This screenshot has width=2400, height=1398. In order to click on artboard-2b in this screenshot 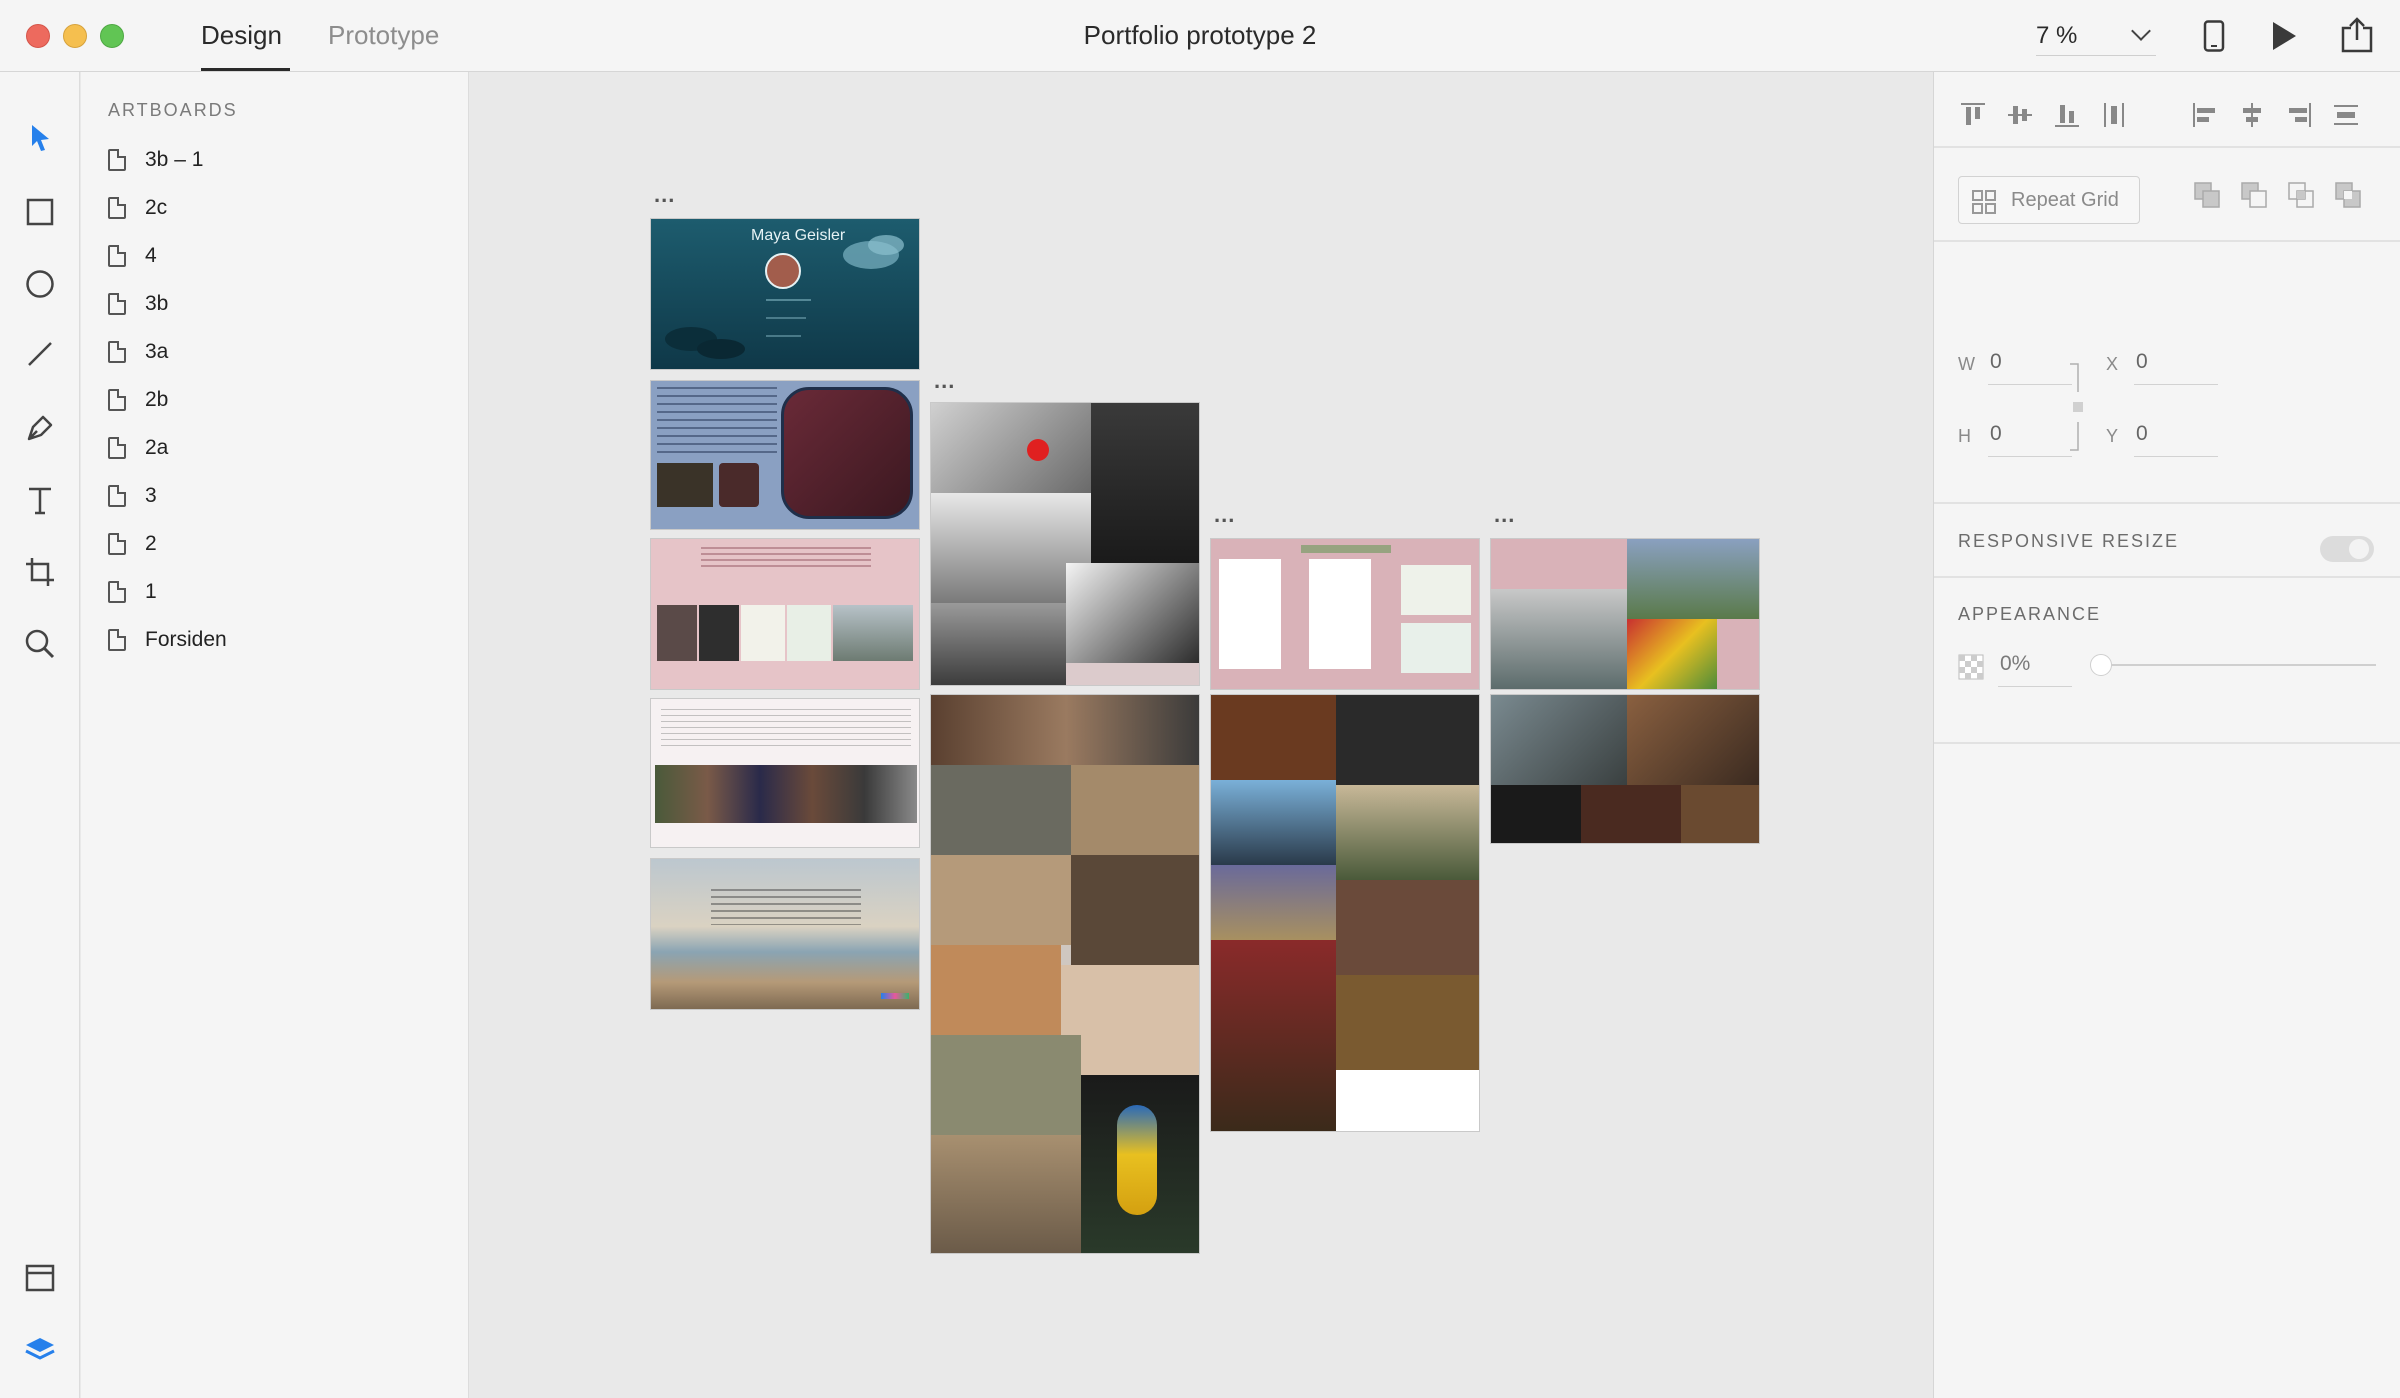, I will do `click(1065, 974)`.